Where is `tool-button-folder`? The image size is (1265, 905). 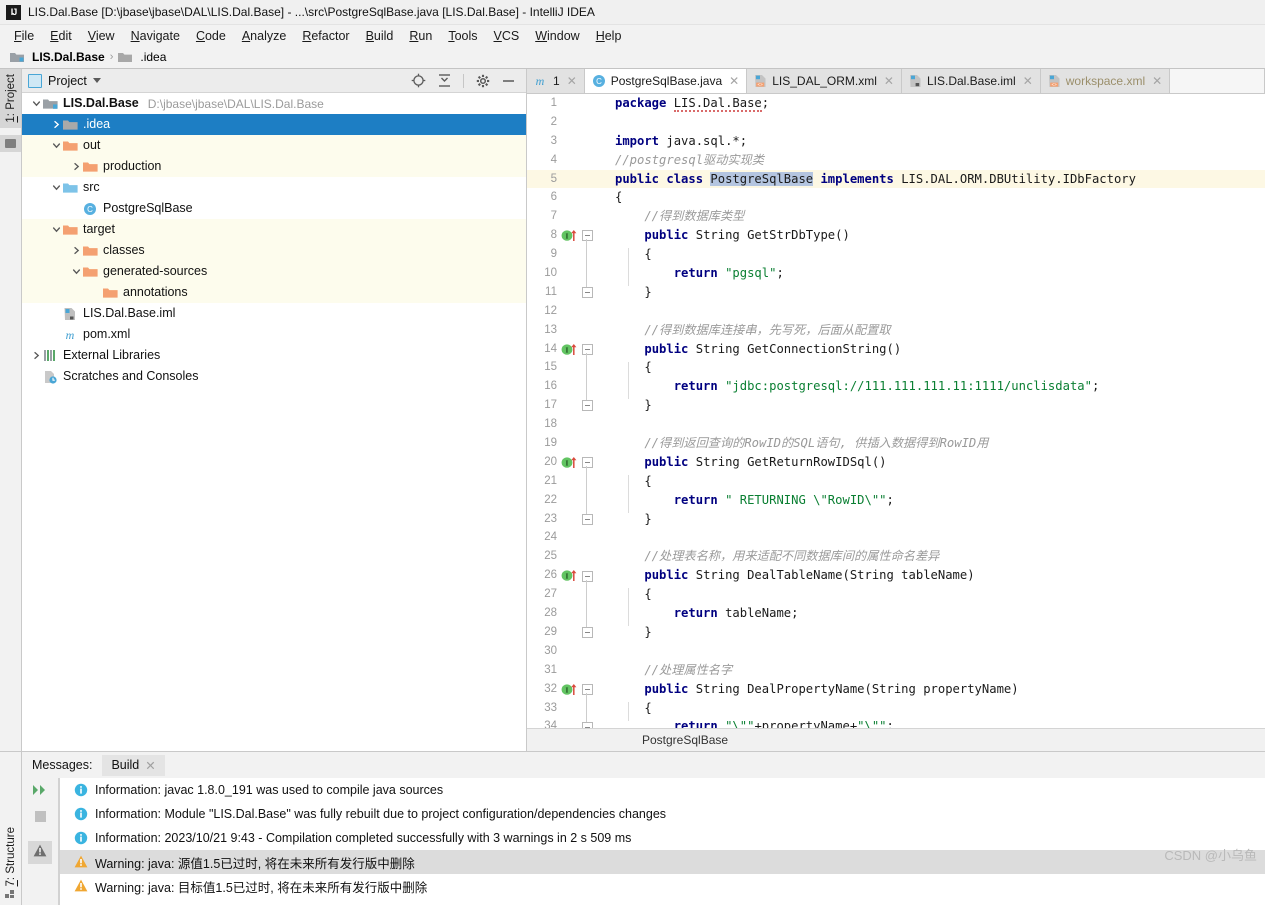 tool-button-folder is located at coordinates (10, 143).